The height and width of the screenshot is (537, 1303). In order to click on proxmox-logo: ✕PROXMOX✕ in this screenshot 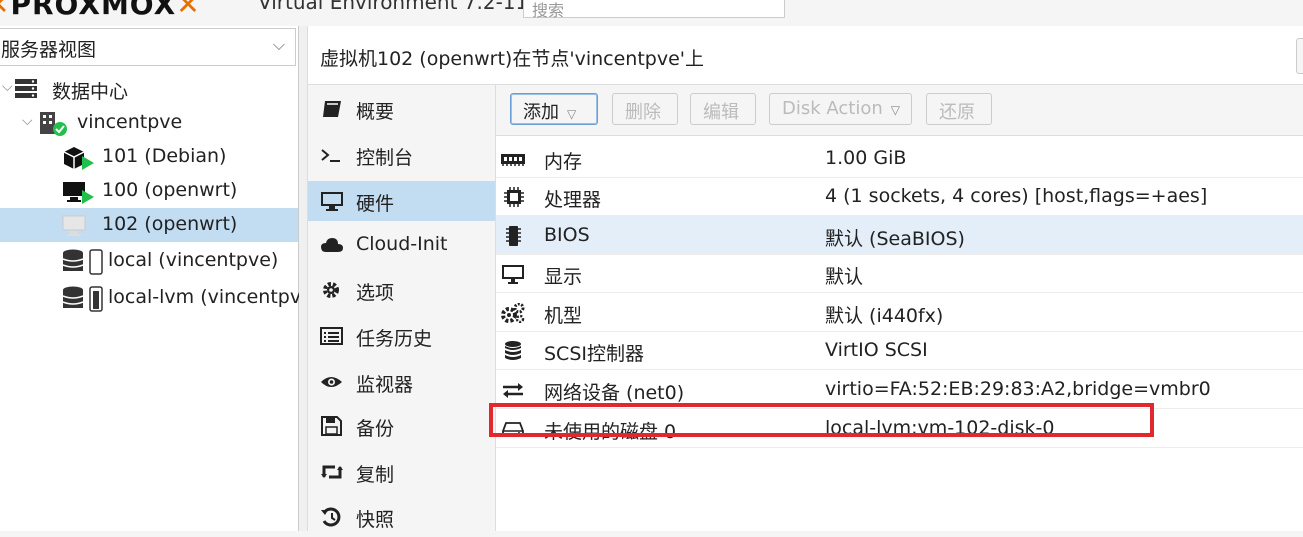, I will do `click(100, 10)`.